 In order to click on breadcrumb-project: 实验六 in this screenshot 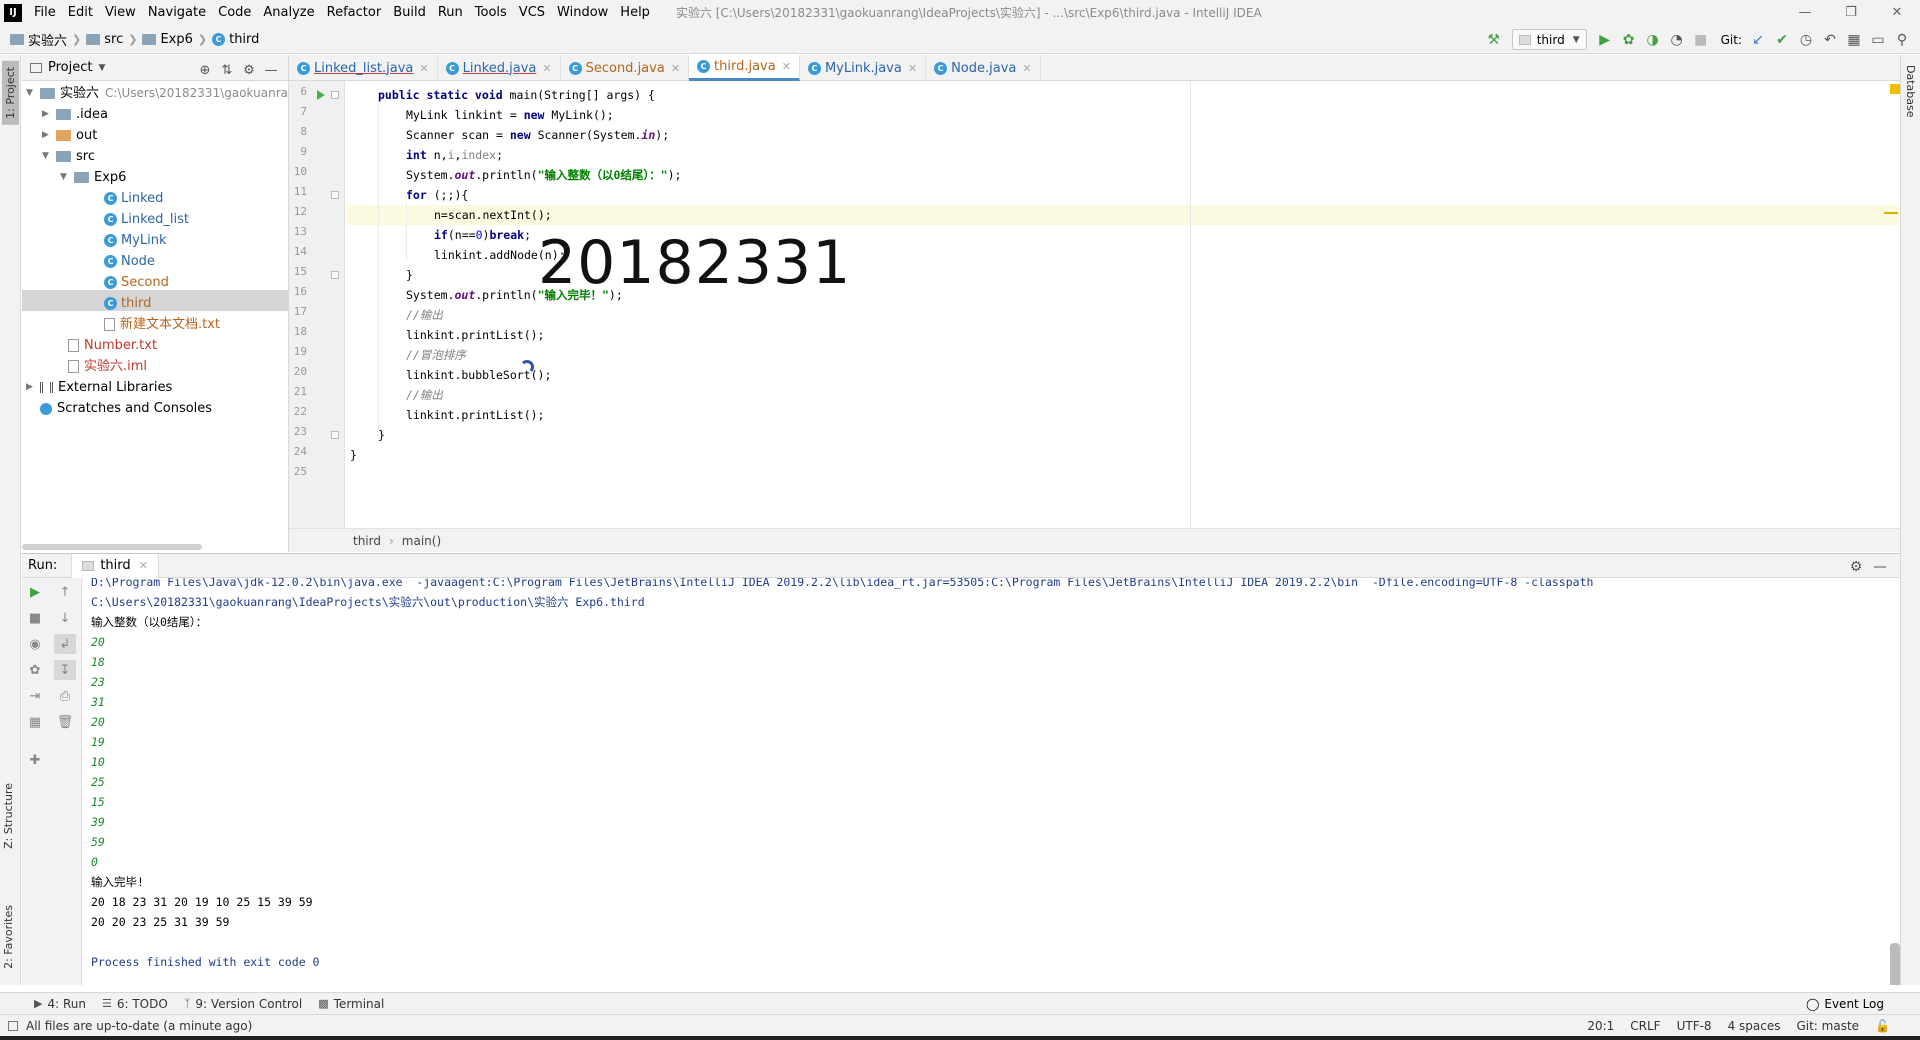, I will do `click(38, 39)`.